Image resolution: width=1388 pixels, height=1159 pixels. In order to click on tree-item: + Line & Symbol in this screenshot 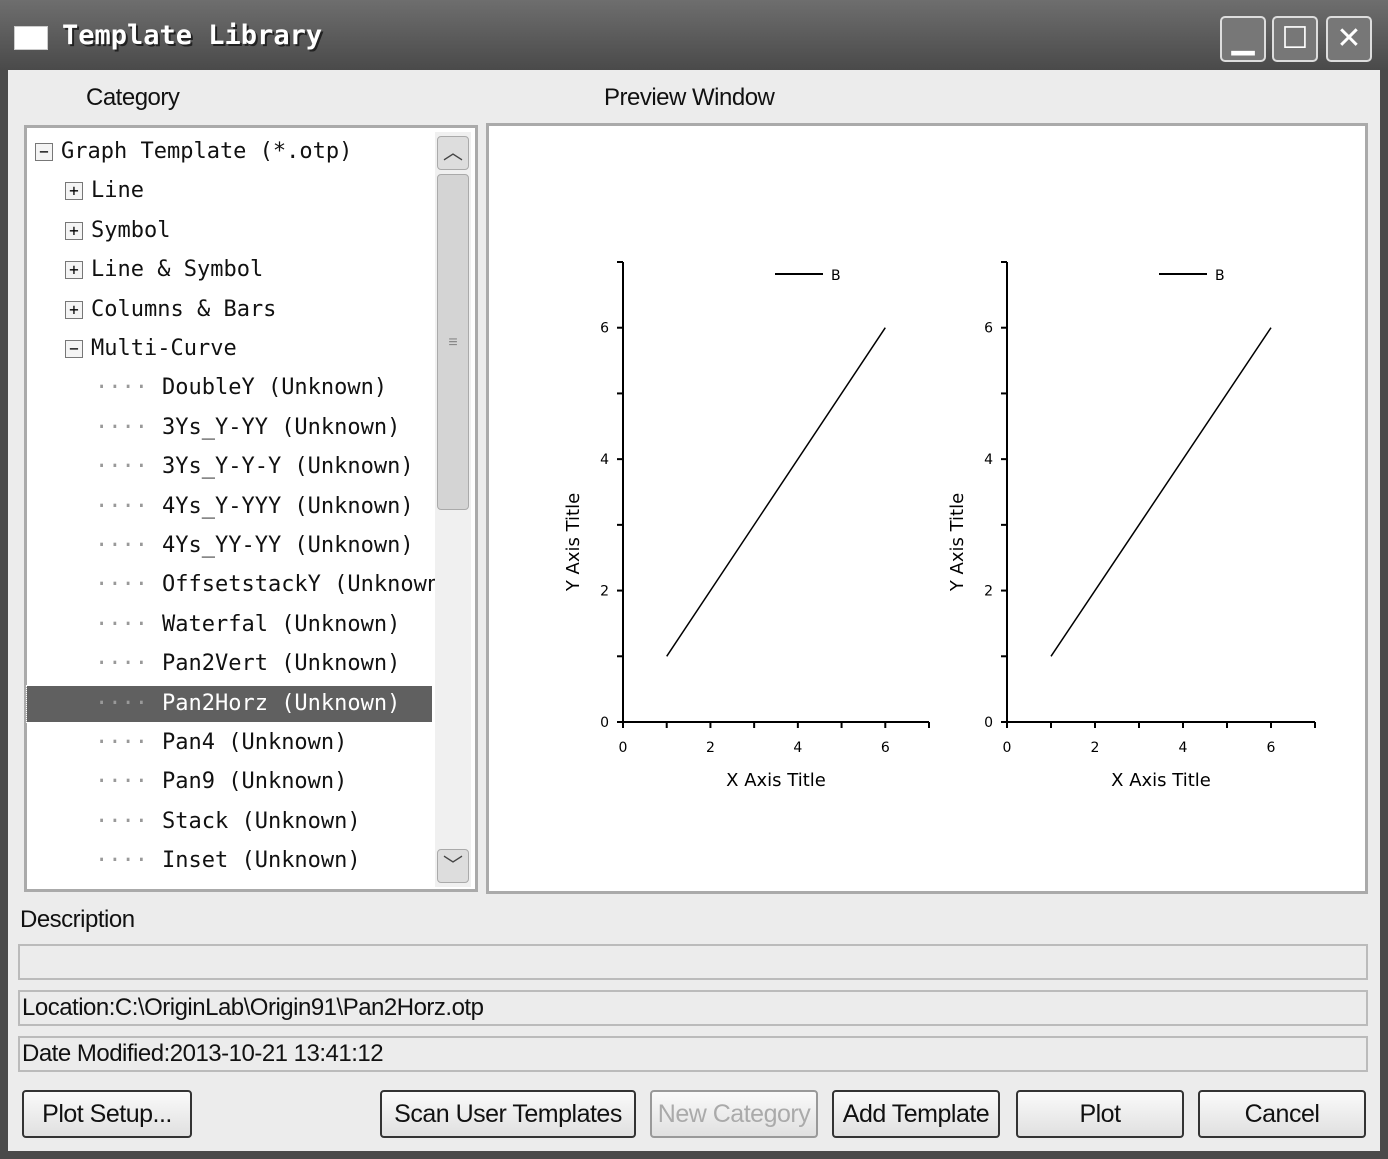, I will do `click(229, 270)`.